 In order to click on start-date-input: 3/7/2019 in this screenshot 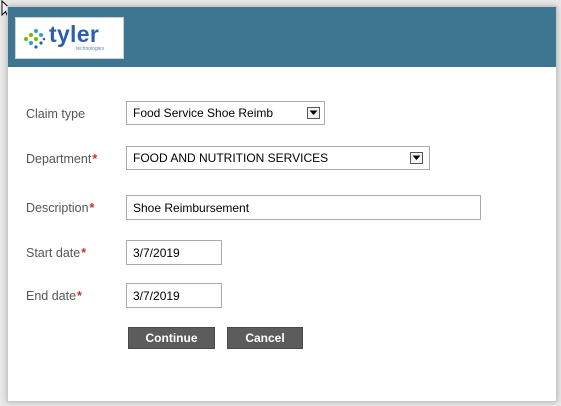, I will do `click(174, 252)`.